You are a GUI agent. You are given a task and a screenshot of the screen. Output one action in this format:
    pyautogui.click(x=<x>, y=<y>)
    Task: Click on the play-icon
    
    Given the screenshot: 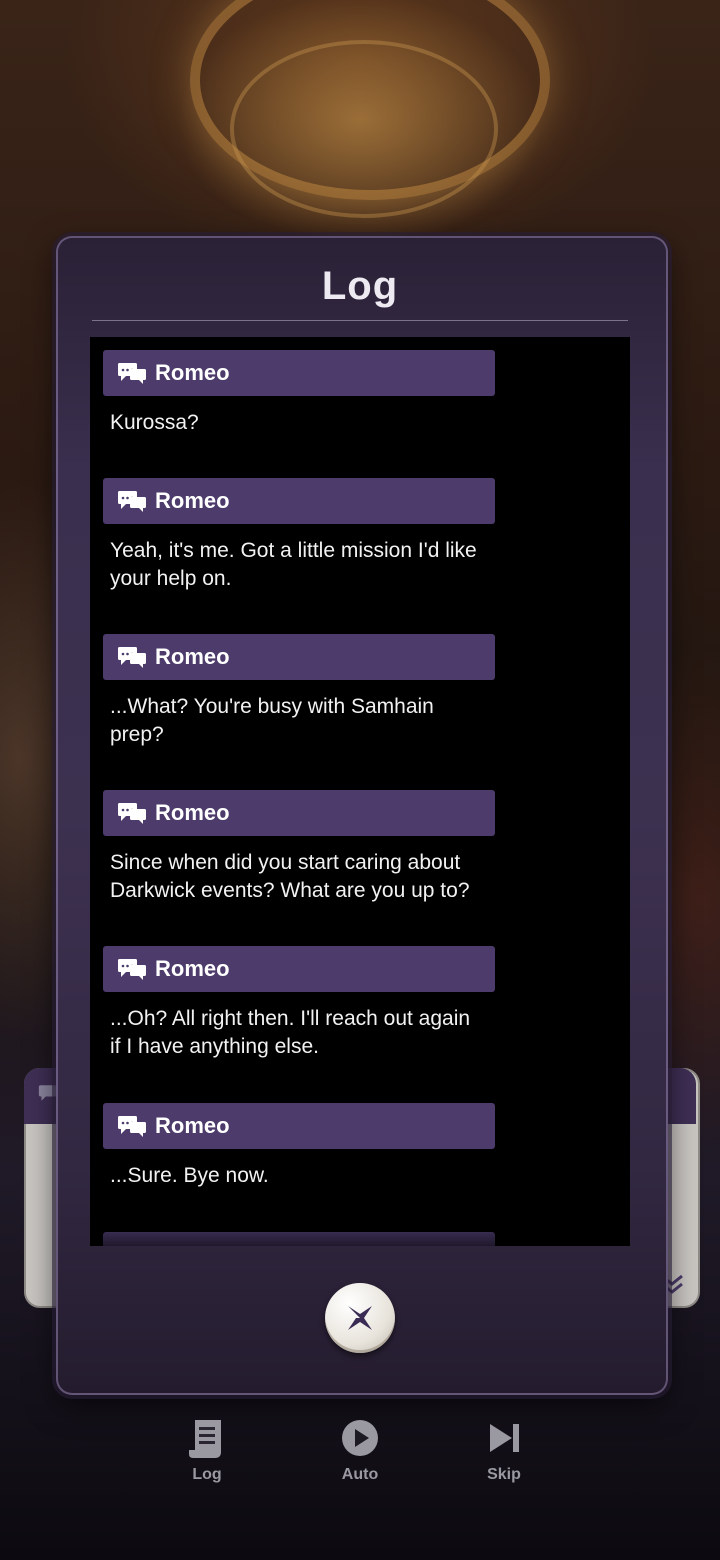 What is the action you would take?
    pyautogui.click(x=360, y=1438)
    